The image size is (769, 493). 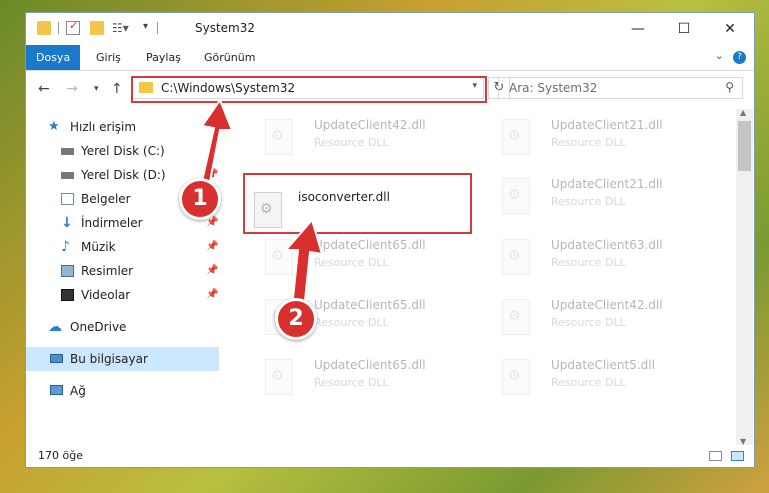 What do you see at coordinates (357, 203) in the screenshot?
I see `file-highlight-box` at bounding box center [357, 203].